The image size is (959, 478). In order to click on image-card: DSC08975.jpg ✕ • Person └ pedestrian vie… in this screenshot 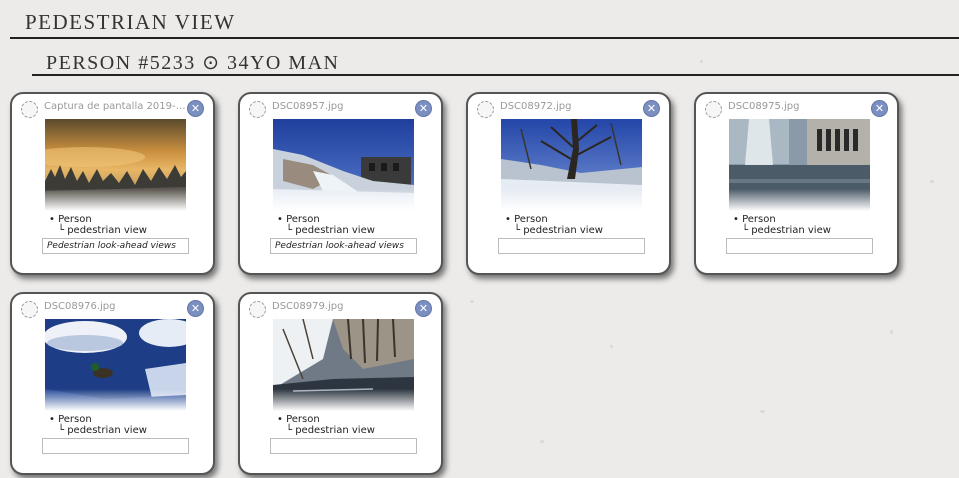, I will do `click(796, 183)`.